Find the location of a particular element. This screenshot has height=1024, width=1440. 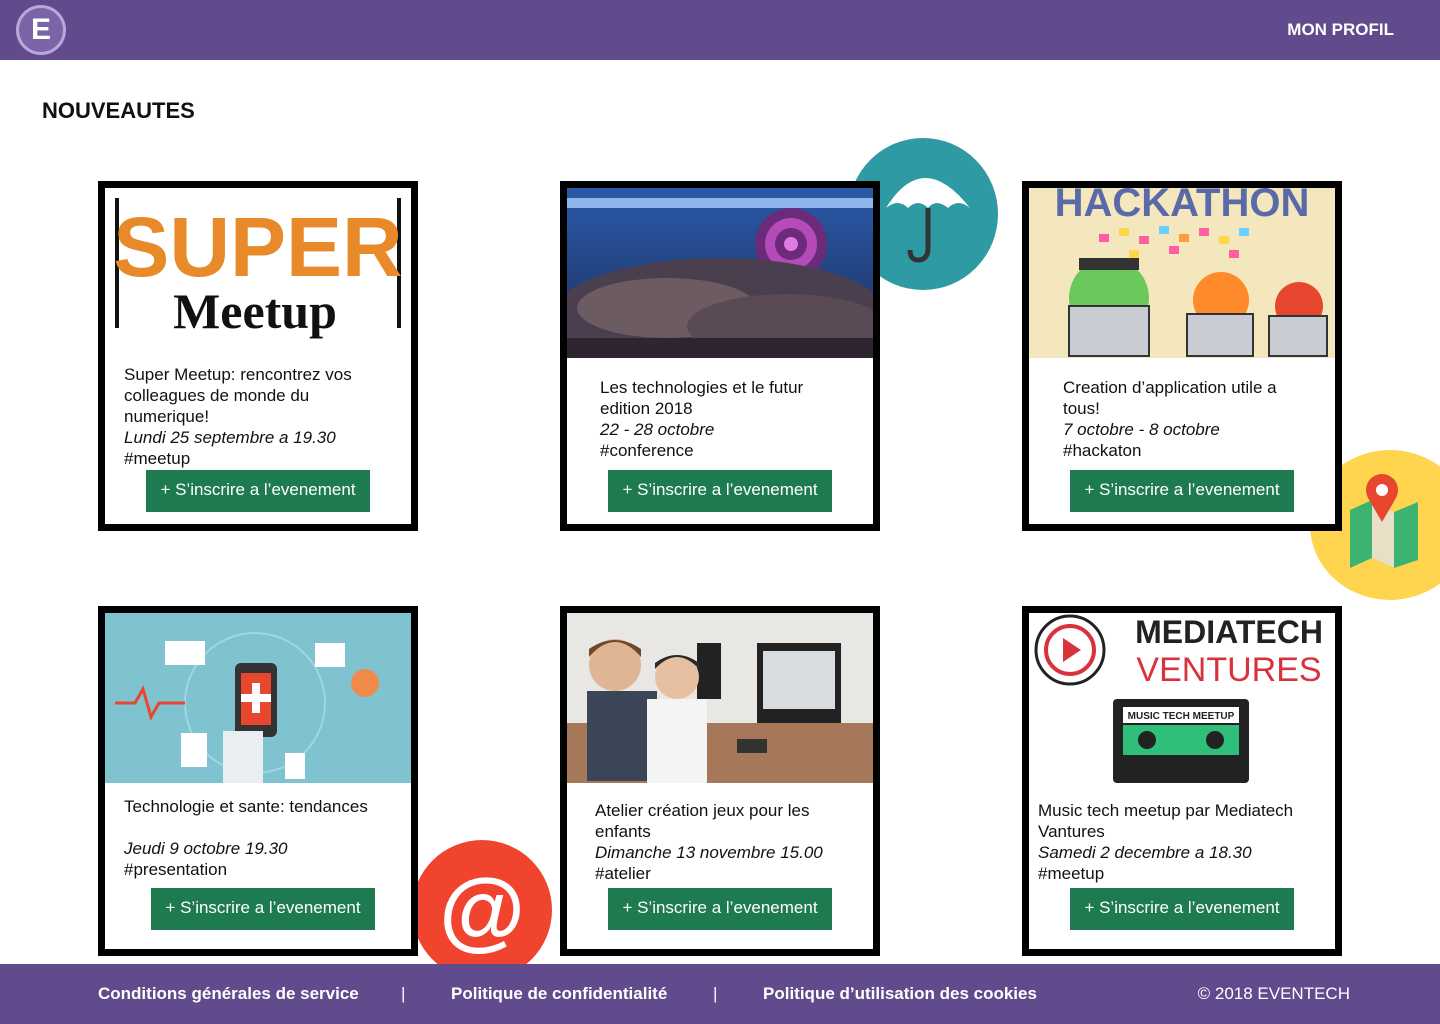

event-date: 22 - 28 octobre is located at coordinates (657, 429).